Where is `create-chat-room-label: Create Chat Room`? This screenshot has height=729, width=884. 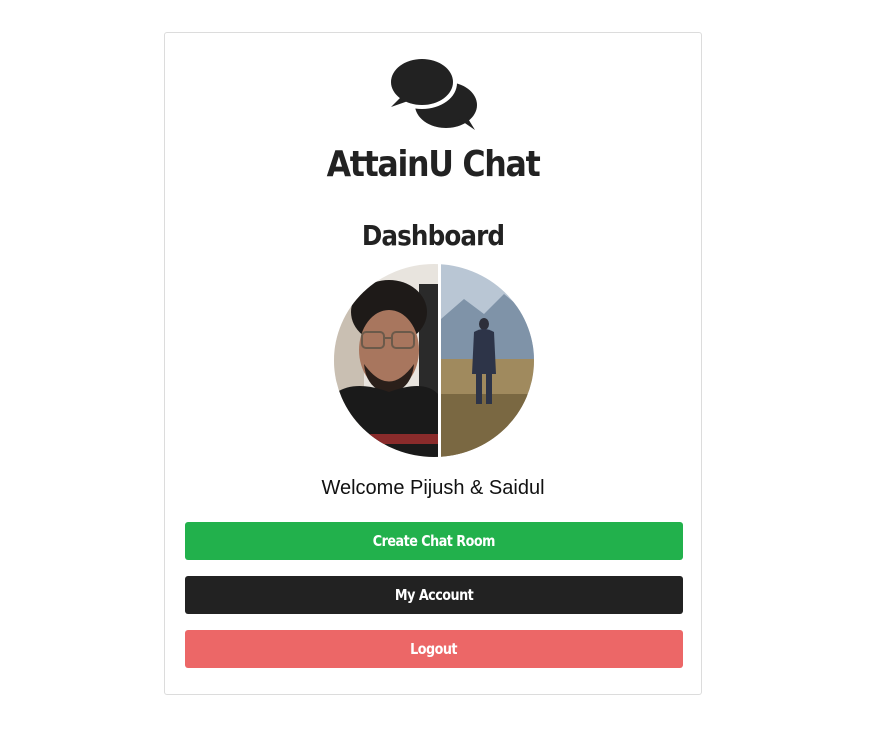
create-chat-room-label: Create Chat Room is located at coordinates (434, 541).